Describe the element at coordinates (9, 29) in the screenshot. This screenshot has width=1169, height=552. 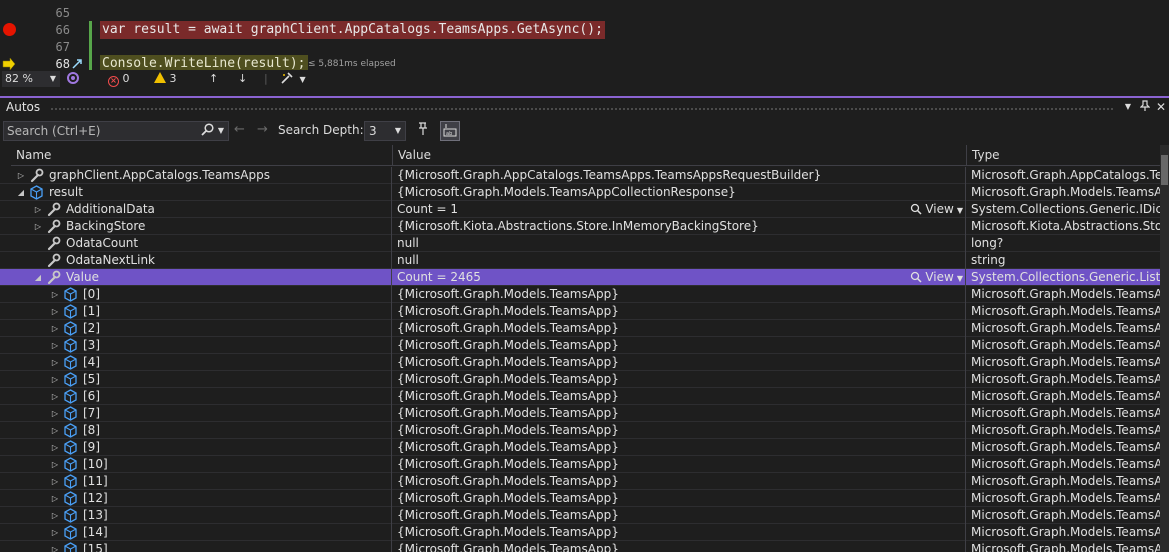
I see `breakpoint-icon` at that location.